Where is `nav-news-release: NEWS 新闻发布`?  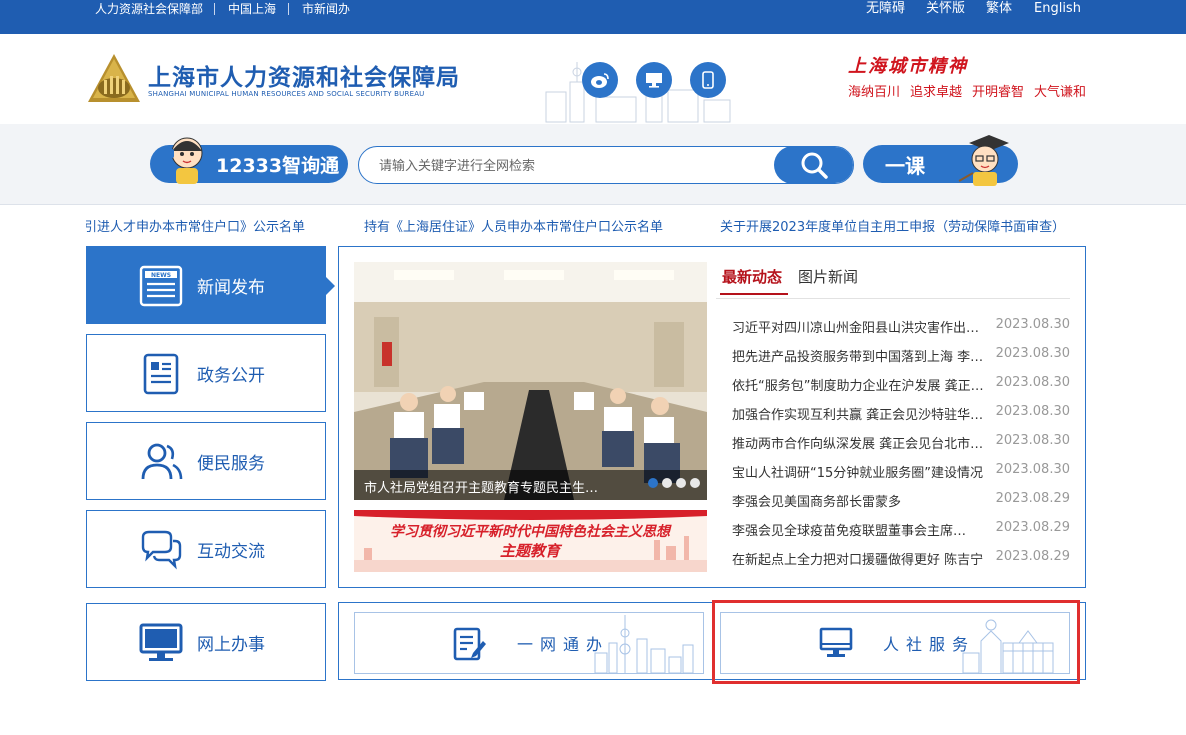
nav-news-release: NEWS 新闻发布 is located at coordinates (206, 285).